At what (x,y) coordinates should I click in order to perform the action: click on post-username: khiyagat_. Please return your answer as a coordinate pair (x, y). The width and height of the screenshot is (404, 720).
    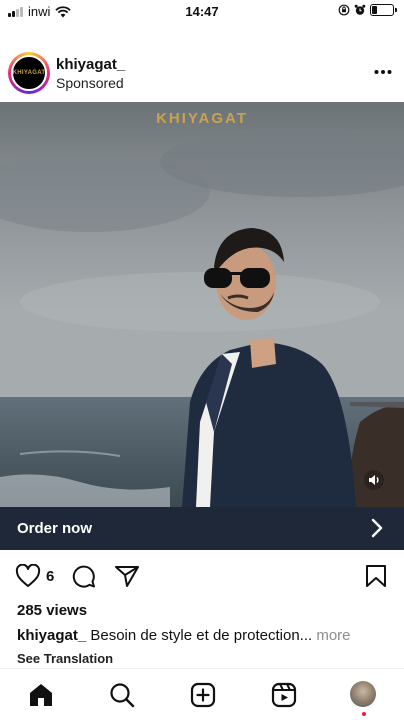
    Looking at the image, I should click on (90, 64).